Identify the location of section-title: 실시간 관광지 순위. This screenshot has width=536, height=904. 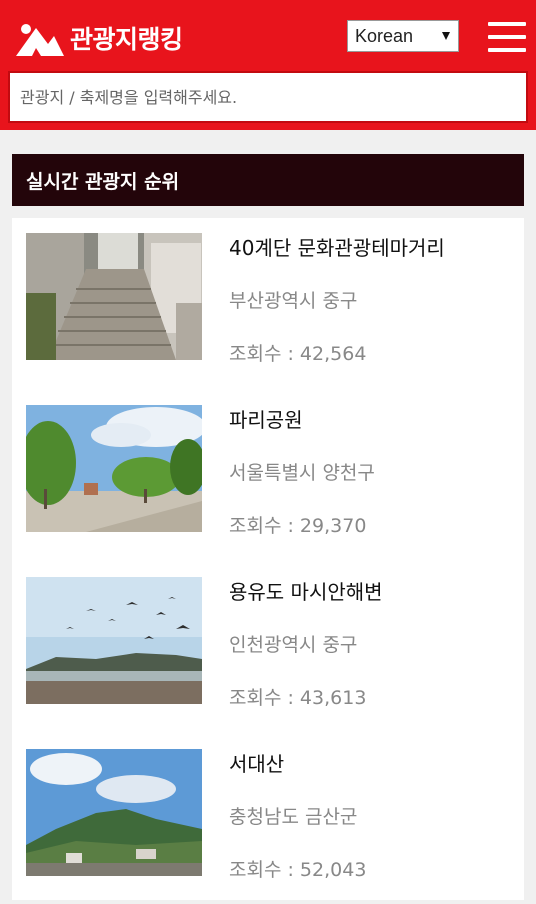
(268, 180).